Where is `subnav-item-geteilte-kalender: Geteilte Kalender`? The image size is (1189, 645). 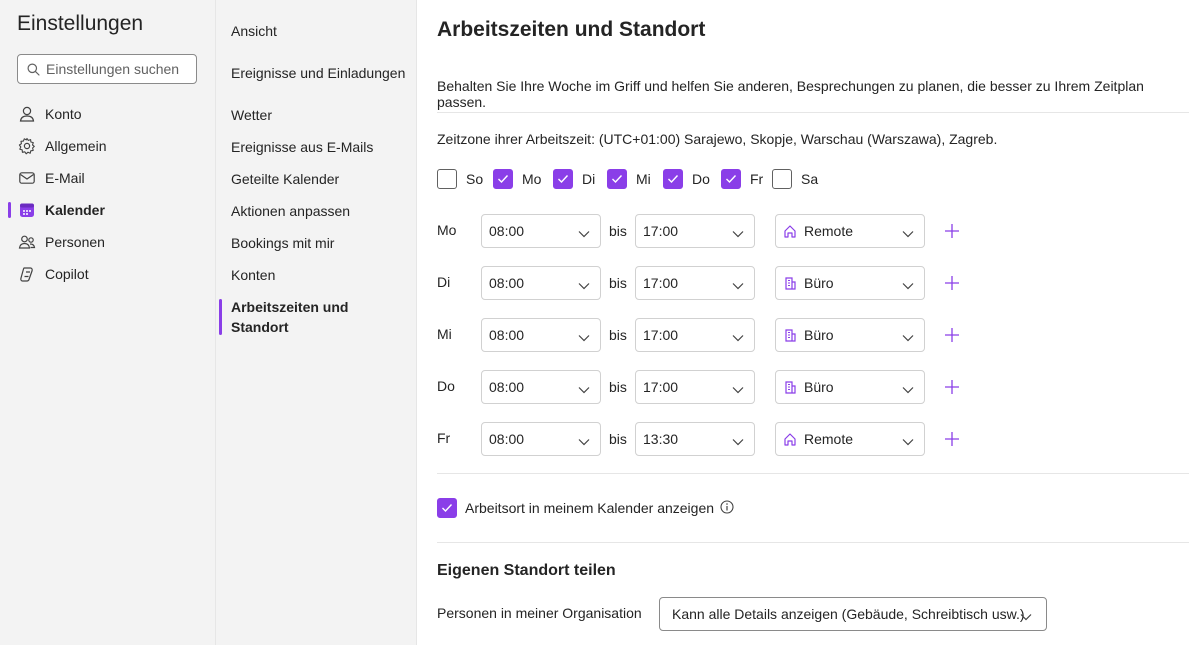 subnav-item-geteilte-kalender: Geteilte Kalender is located at coordinates (321, 179).